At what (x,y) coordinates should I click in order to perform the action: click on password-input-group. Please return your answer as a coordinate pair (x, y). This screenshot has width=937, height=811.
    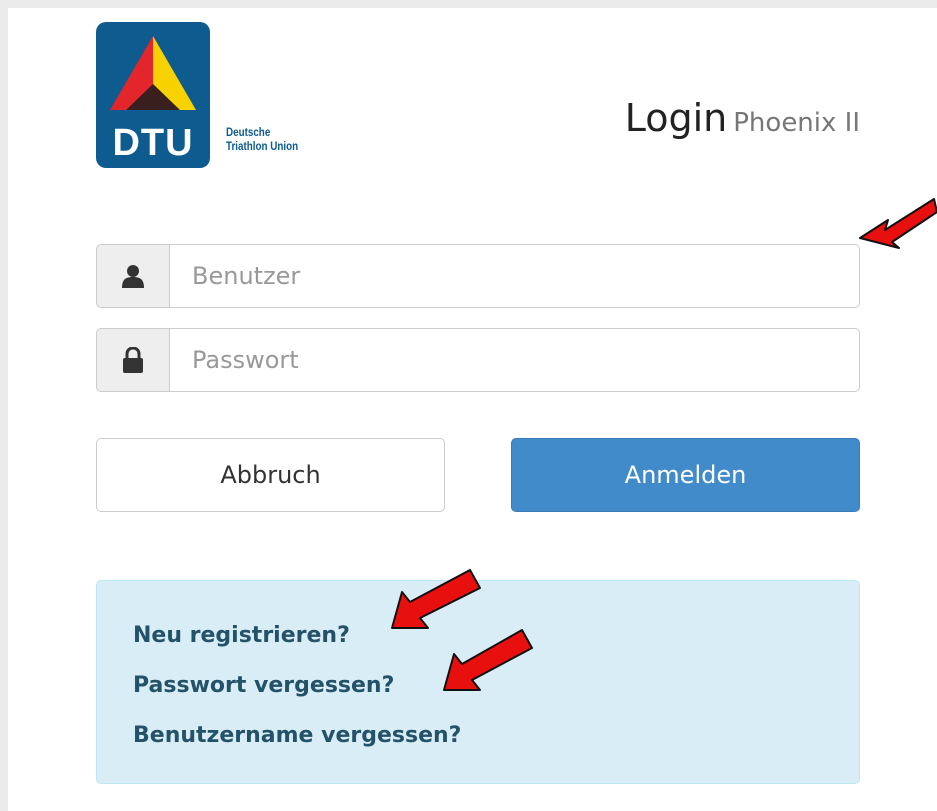
    Looking at the image, I should click on (478, 360).